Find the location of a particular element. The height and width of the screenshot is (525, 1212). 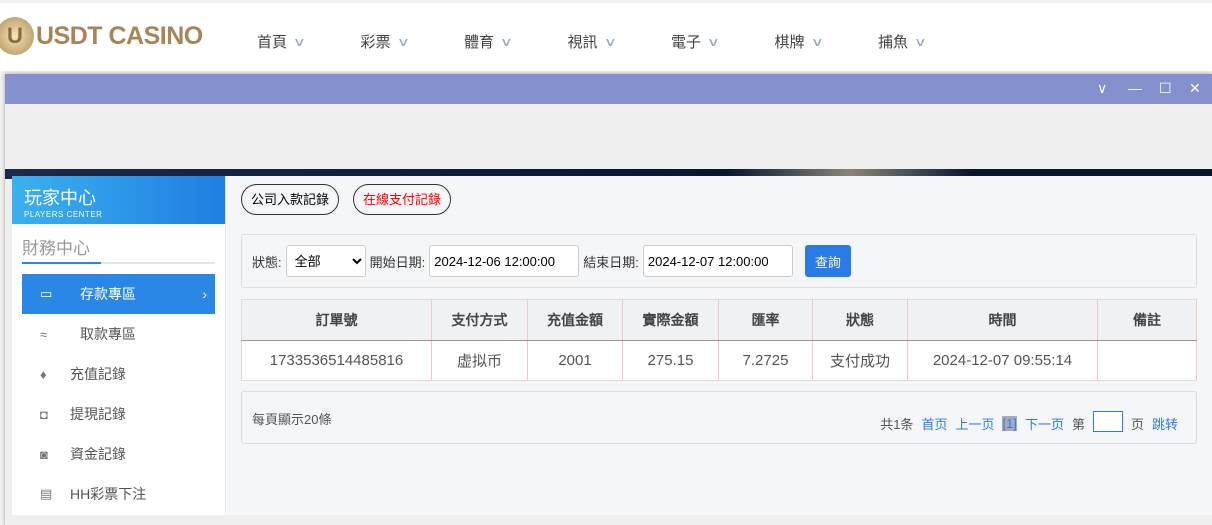

filter-bar: 狀態: 全部 開始日期: 結束日期: 查詢 is located at coordinates (719, 261).